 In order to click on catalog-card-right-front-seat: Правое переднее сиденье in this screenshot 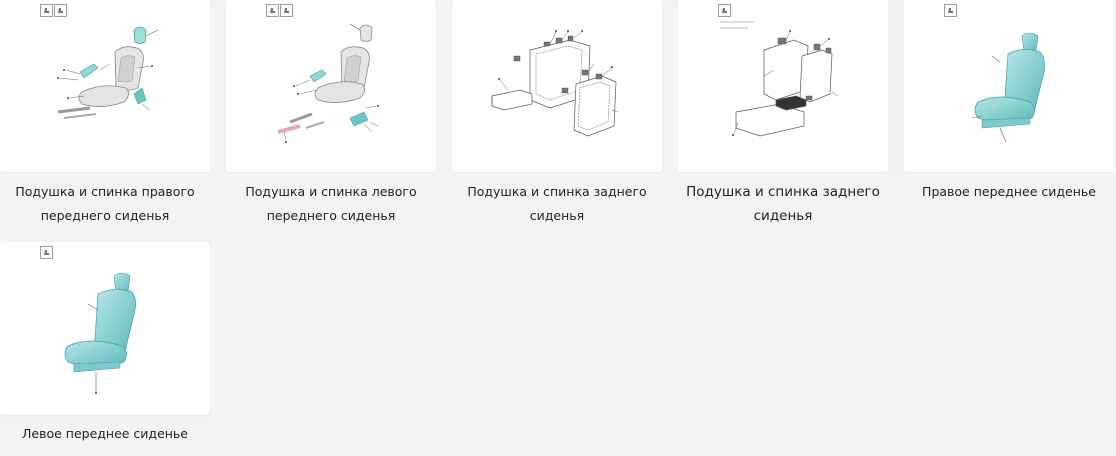, I will do `click(1009, 102)`.